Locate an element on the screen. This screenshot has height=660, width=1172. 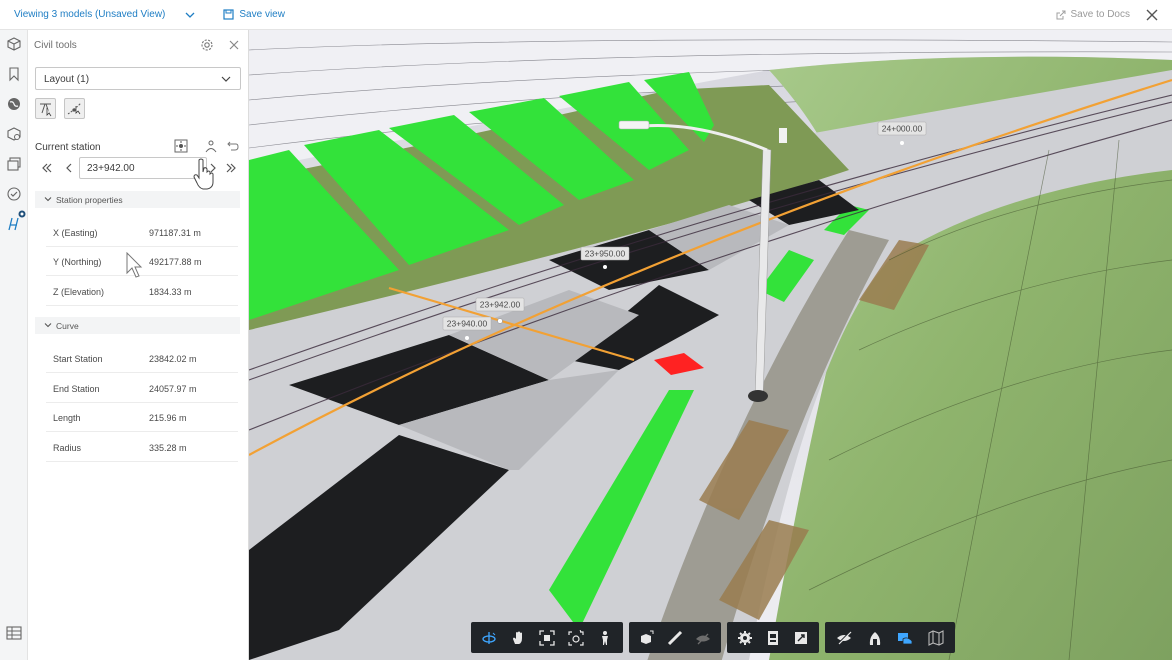
model-browser-icon is located at coordinates (14, 134).